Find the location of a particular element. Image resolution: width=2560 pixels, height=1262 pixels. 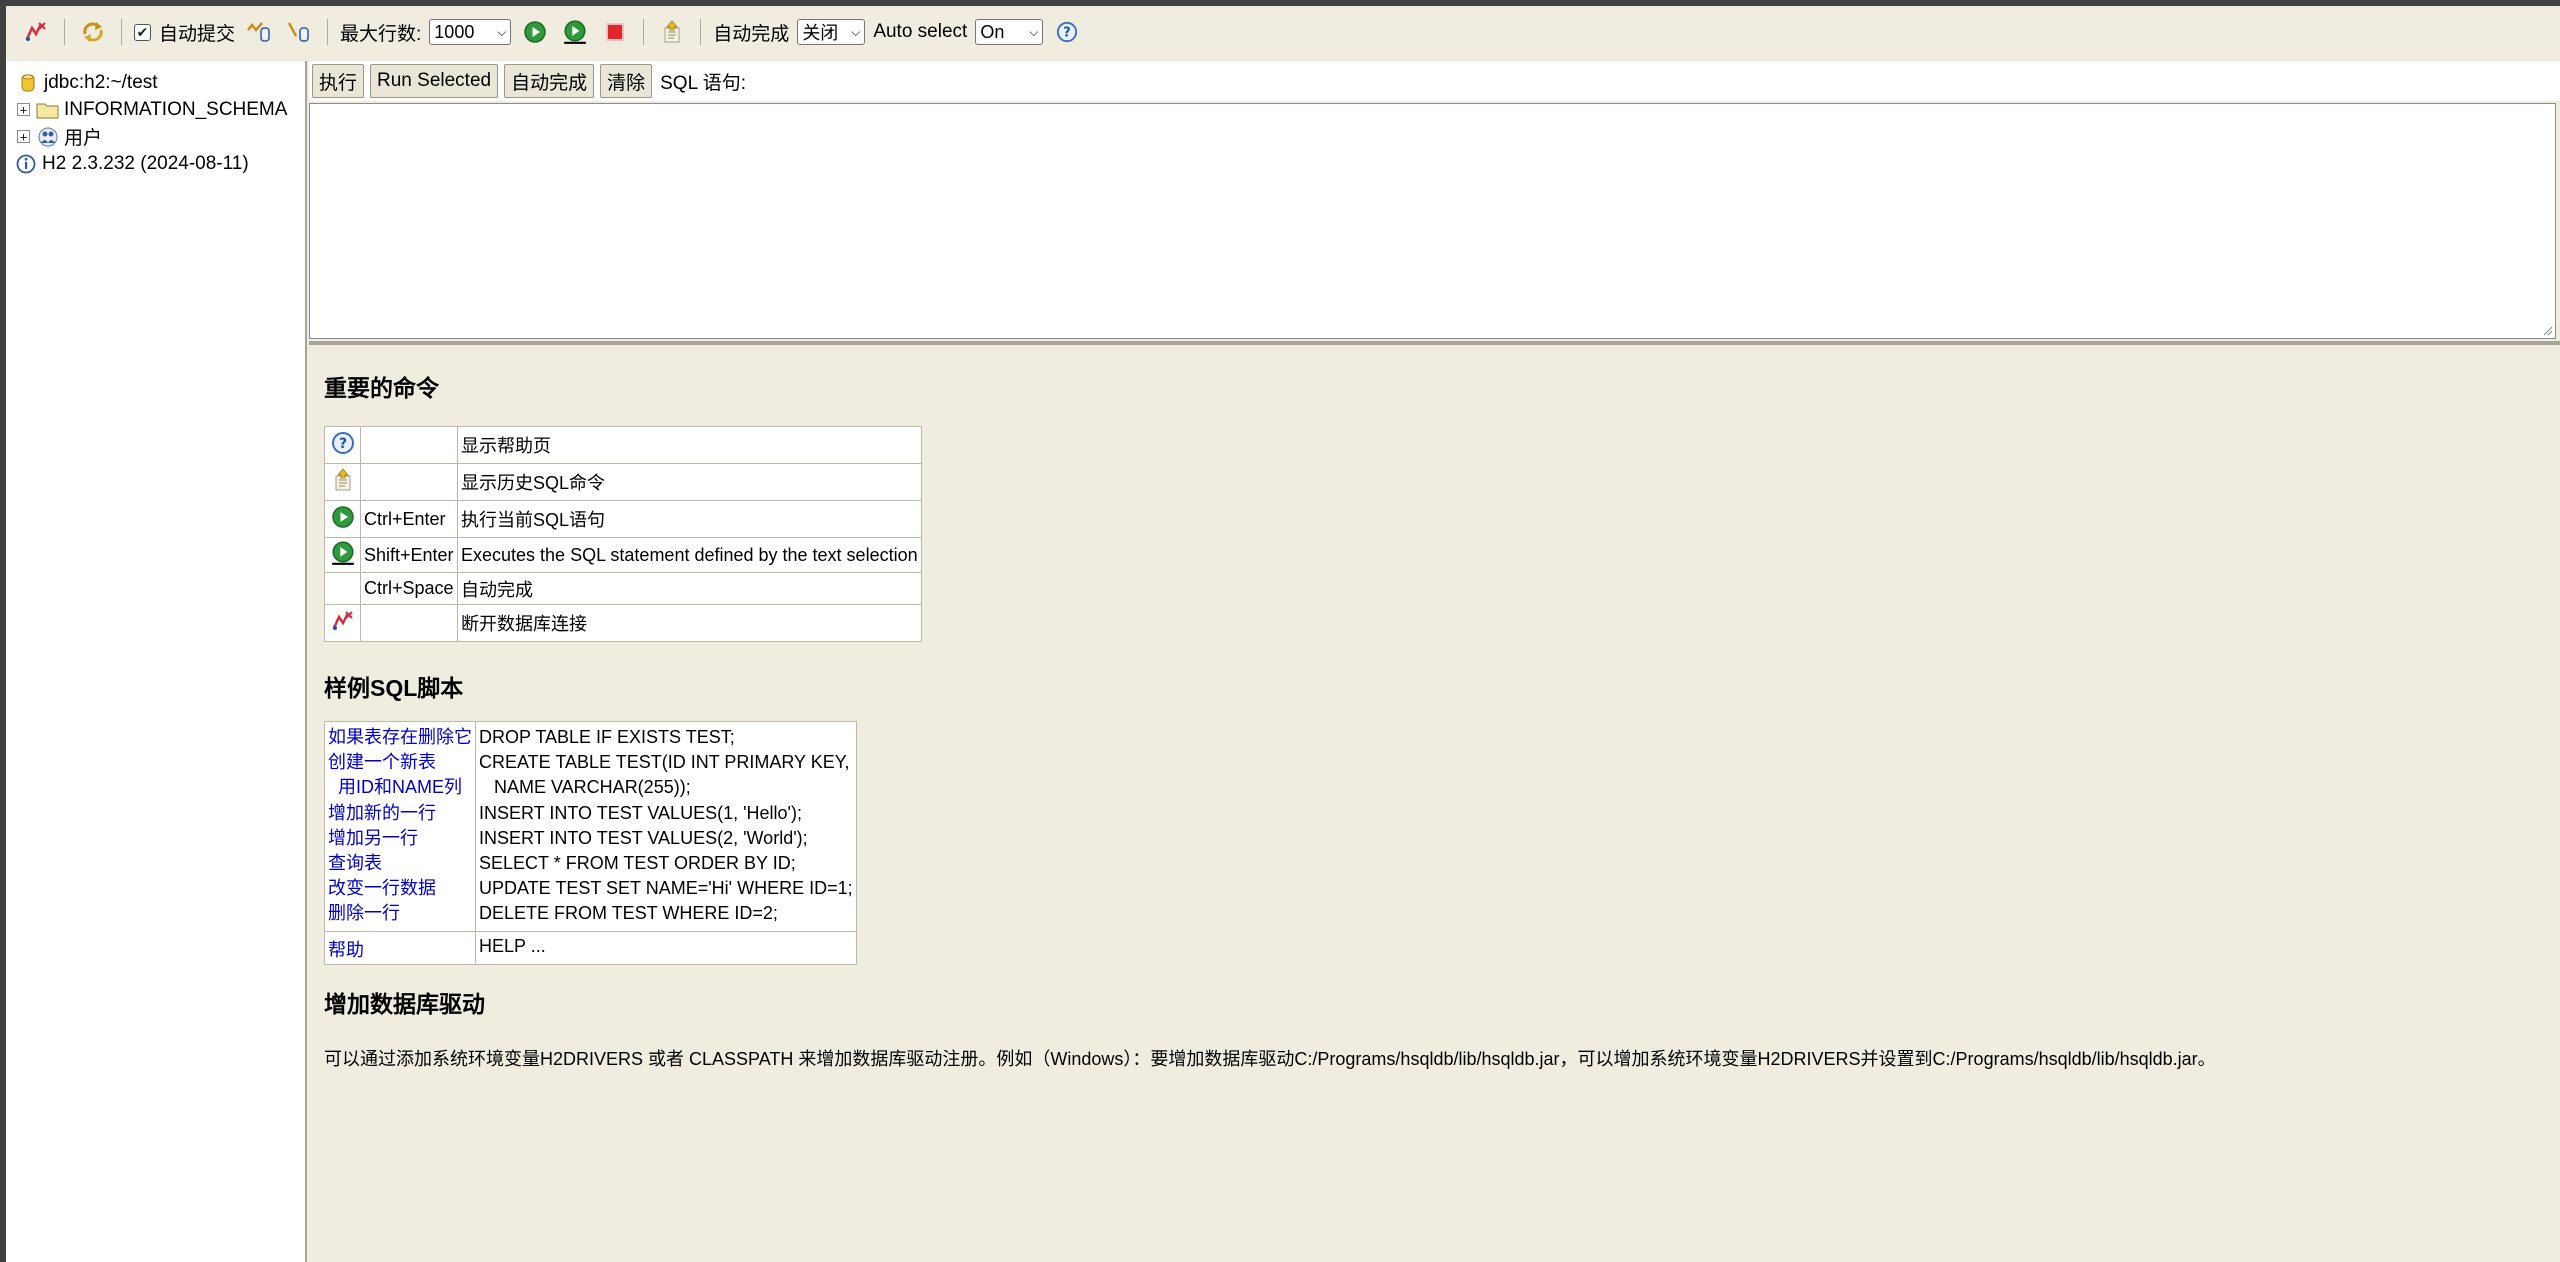

max-rows-value: 1000 is located at coordinates (454, 31).